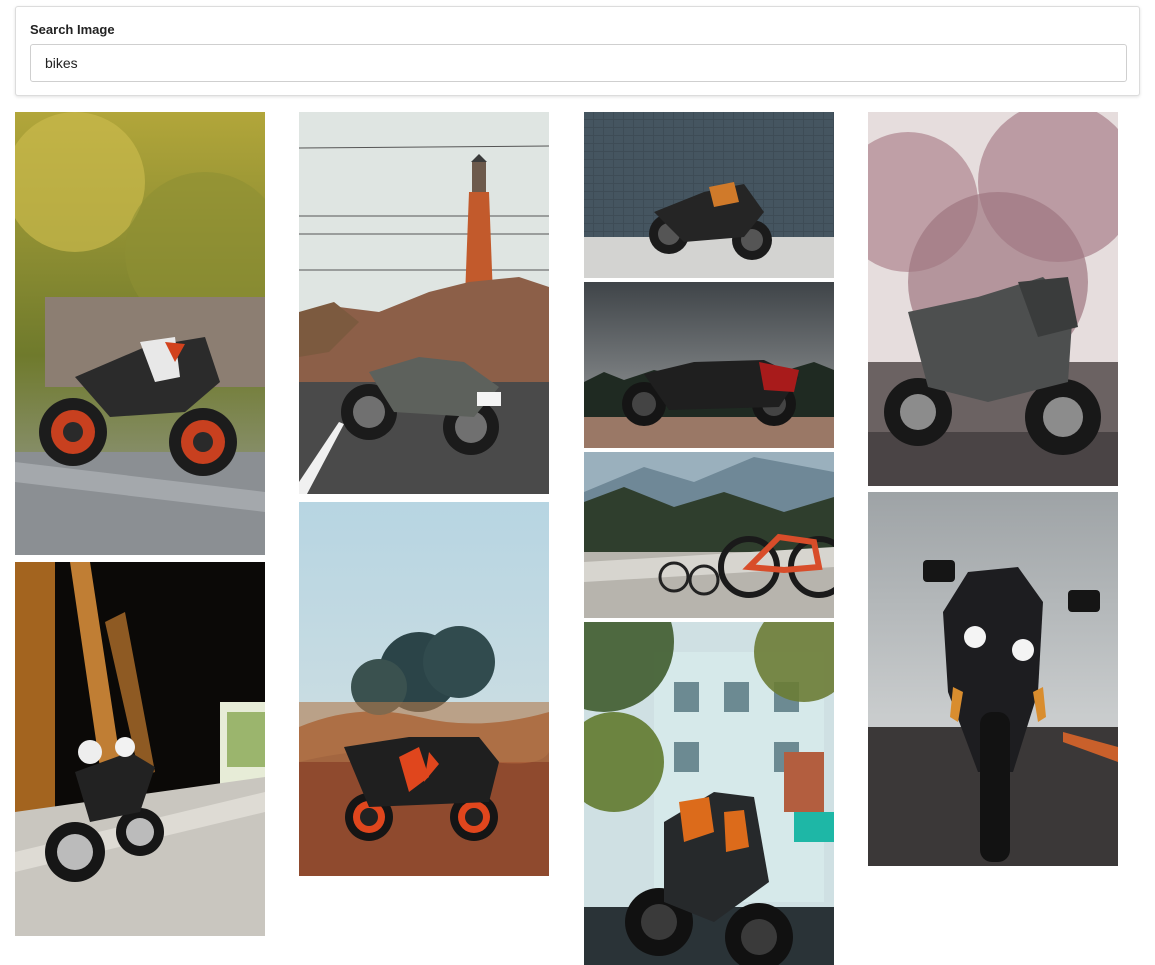 Image resolution: width=1155 pixels, height=965 pixels. Describe the element at coordinates (424, 303) in the screenshot. I see `classic-bike-by-lighthouse-photo` at that location.